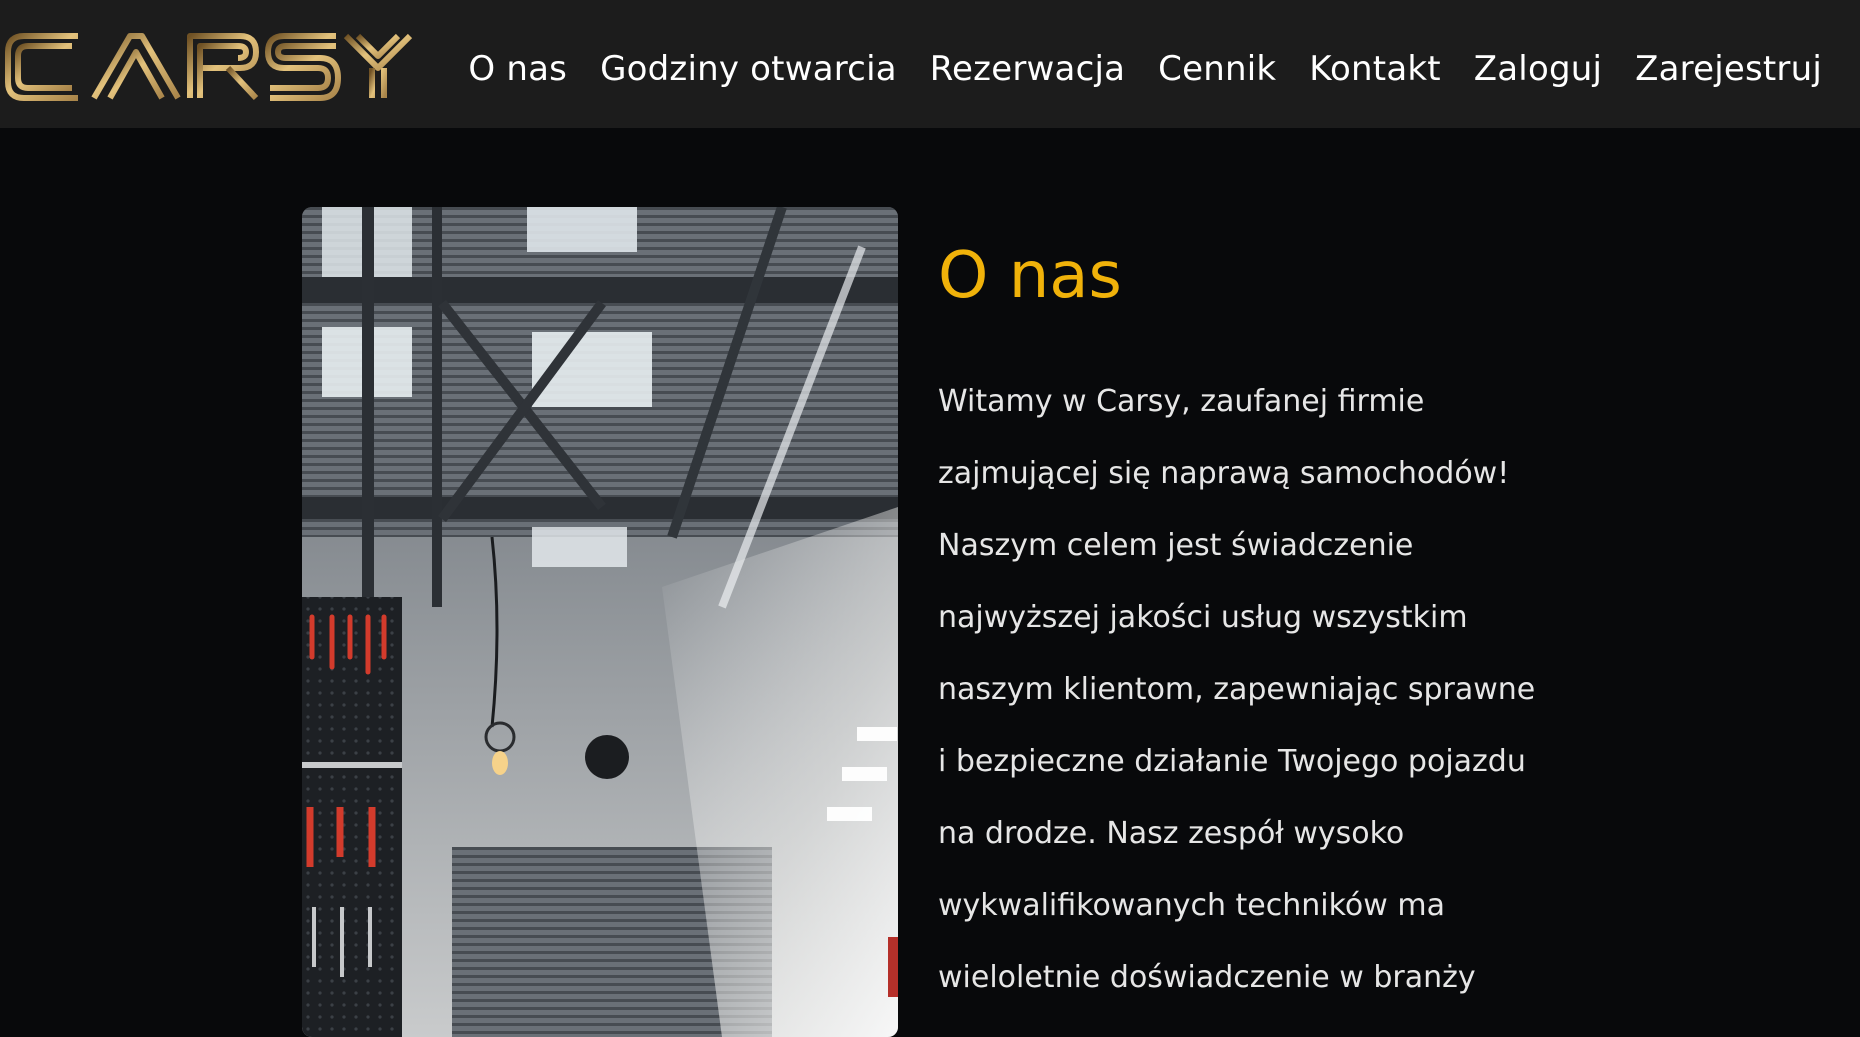 Image resolution: width=1860 pixels, height=1037 pixels. Describe the element at coordinates (1191, 905) in the screenshot. I see `about-paragraph-line: wykwalifikowanych techników ma` at that location.